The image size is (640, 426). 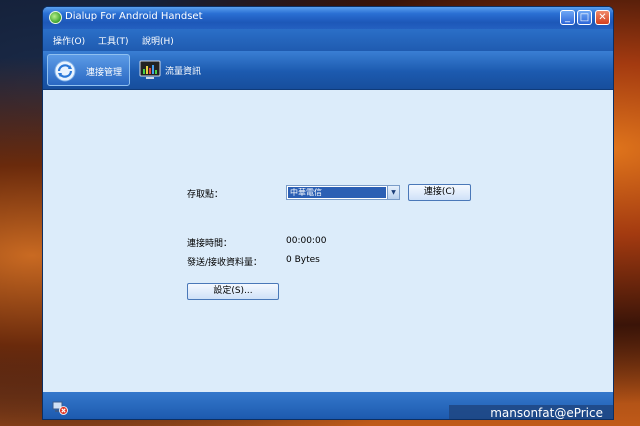 I want to click on tab-traffic-info: 流量資訊, so click(x=173, y=70).